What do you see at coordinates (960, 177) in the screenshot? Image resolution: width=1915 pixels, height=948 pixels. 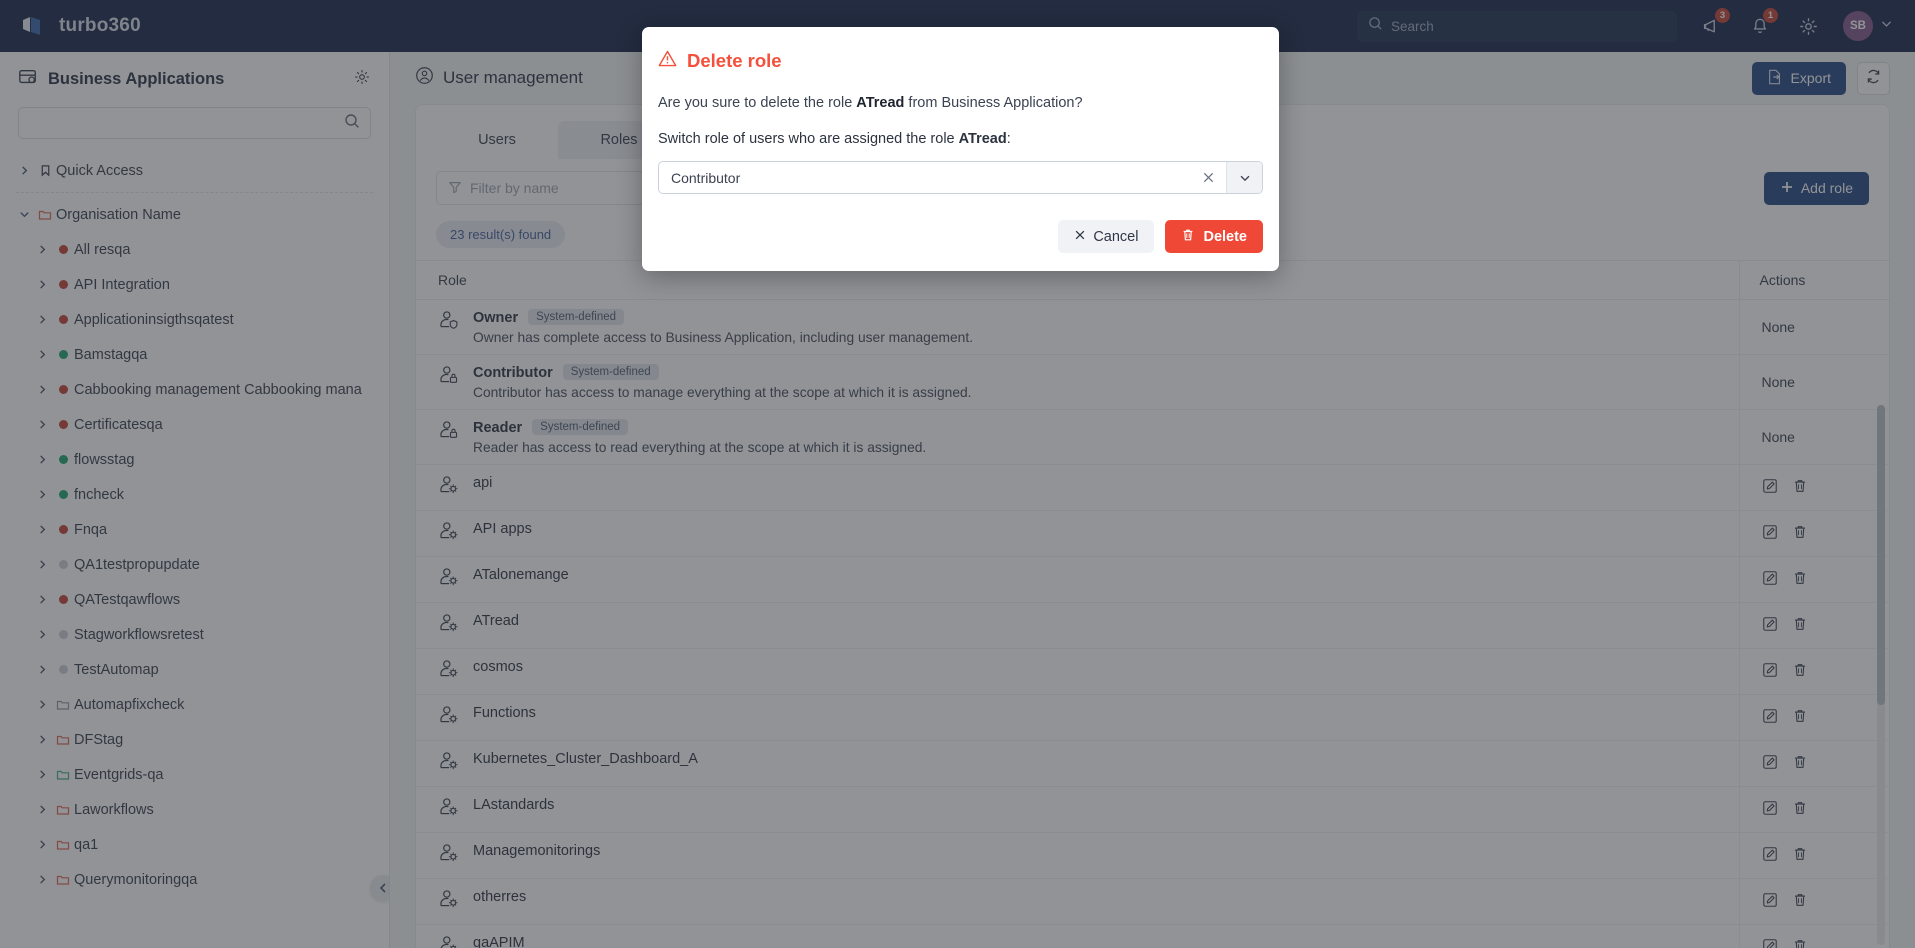 I see `switch-role-select: Contributor` at bounding box center [960, 177].